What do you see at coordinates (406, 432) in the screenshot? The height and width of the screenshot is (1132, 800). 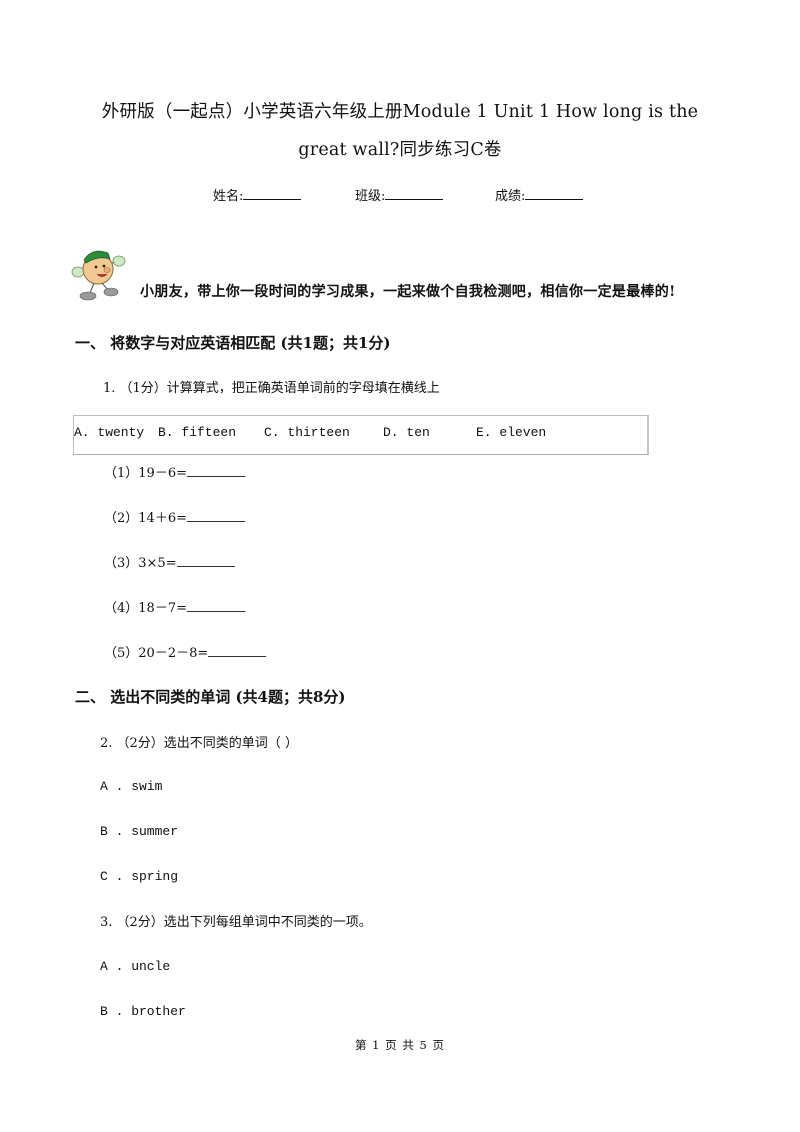 I see `word-bank-option-d: D. ten` at bounding box center [406, 432].